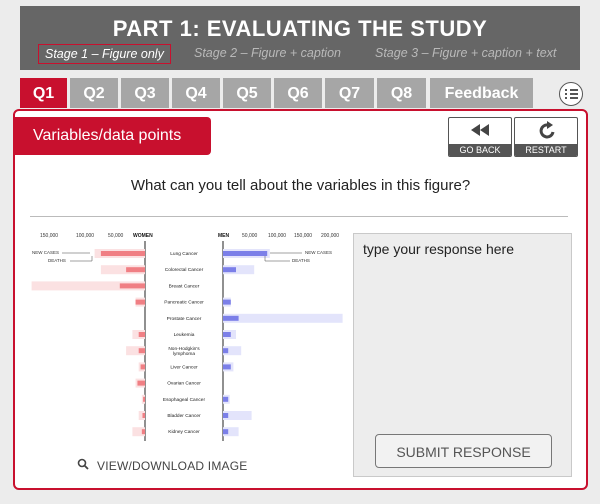 This screenshot has height=504, width=600. What do you see at coordinates (224, 236) in the screenshot?
I see `men-axis-label: MEN` at bounding box center [224, 236].